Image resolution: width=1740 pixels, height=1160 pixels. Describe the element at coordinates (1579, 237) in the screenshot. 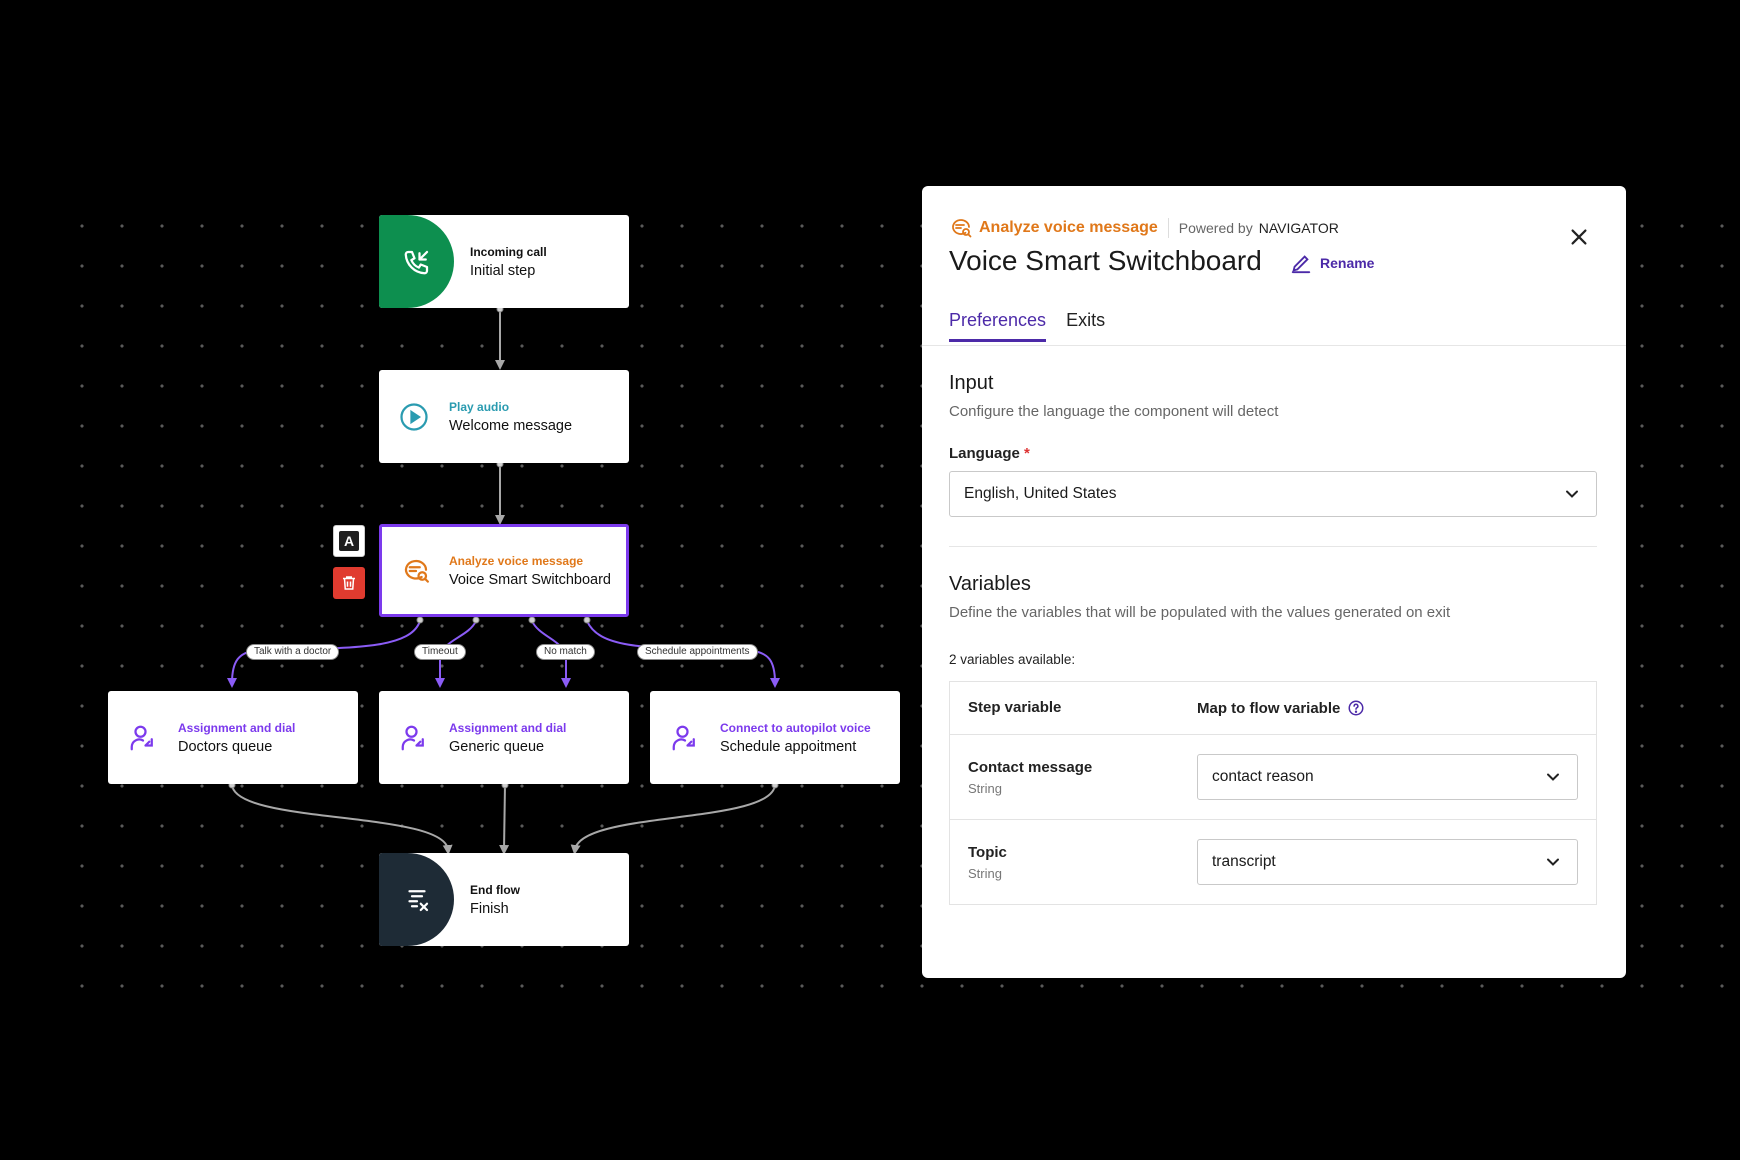

I see `close-icon` at that location.